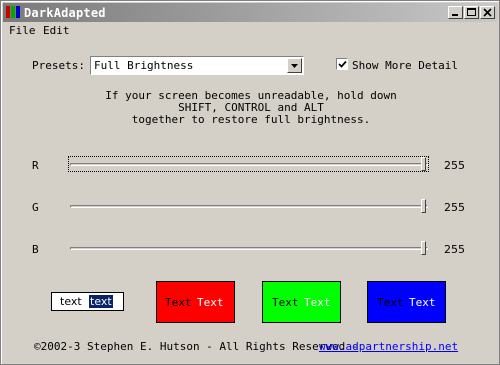 The image size is (500, 365). Describe the element at coordinates (35, 207) in the screenshot. I see `slider-label-green: G` at that location.